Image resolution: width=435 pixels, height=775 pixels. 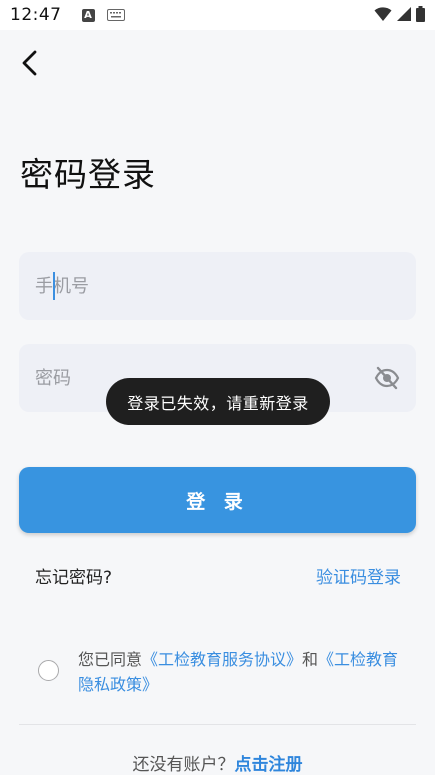 What do you see at coordinates (222, 659) in the screenshot?
I see `service-agreement-link: 《工检教育服务协议》` at bounding box center [222, 659].